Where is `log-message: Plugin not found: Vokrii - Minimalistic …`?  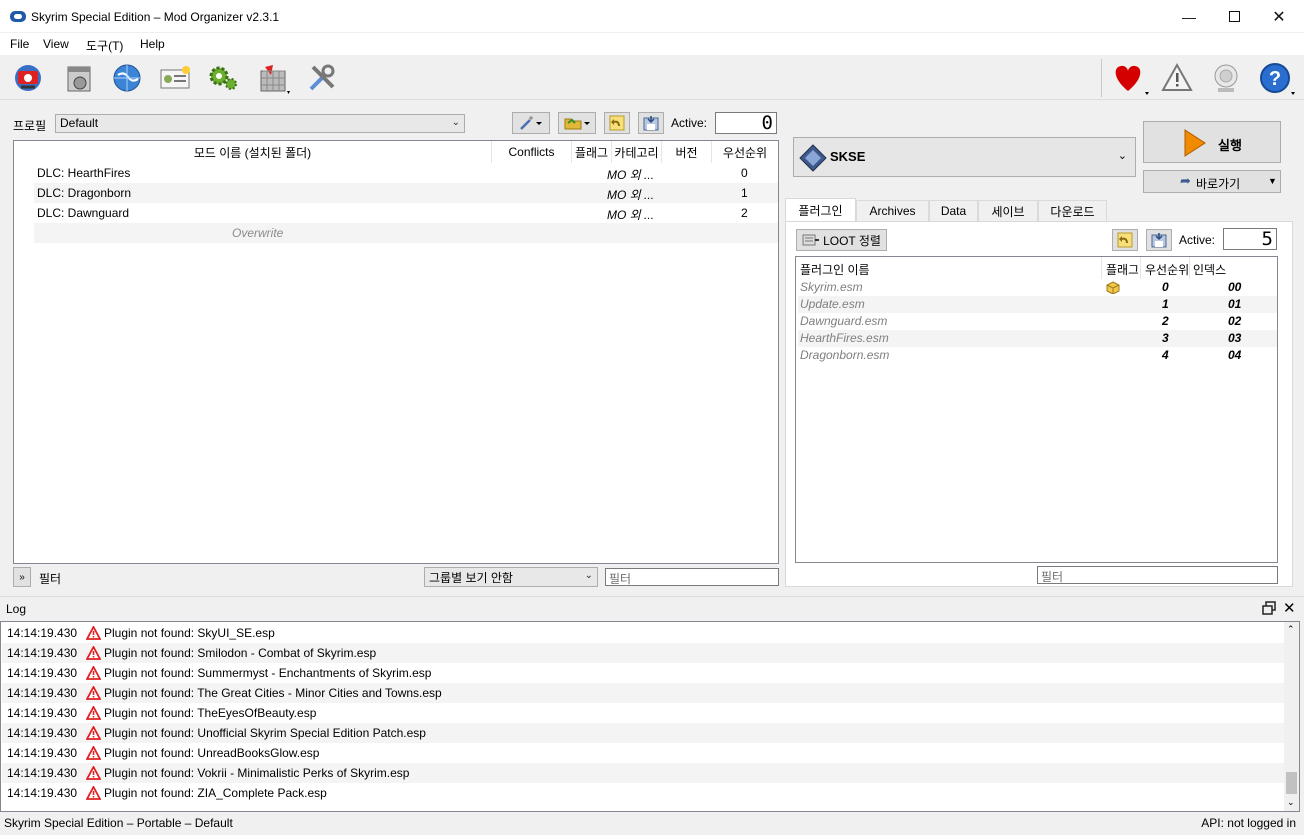
log-message: Plugin not found: Vokrii - Minimalistic … is located at coordinates (257, 773).